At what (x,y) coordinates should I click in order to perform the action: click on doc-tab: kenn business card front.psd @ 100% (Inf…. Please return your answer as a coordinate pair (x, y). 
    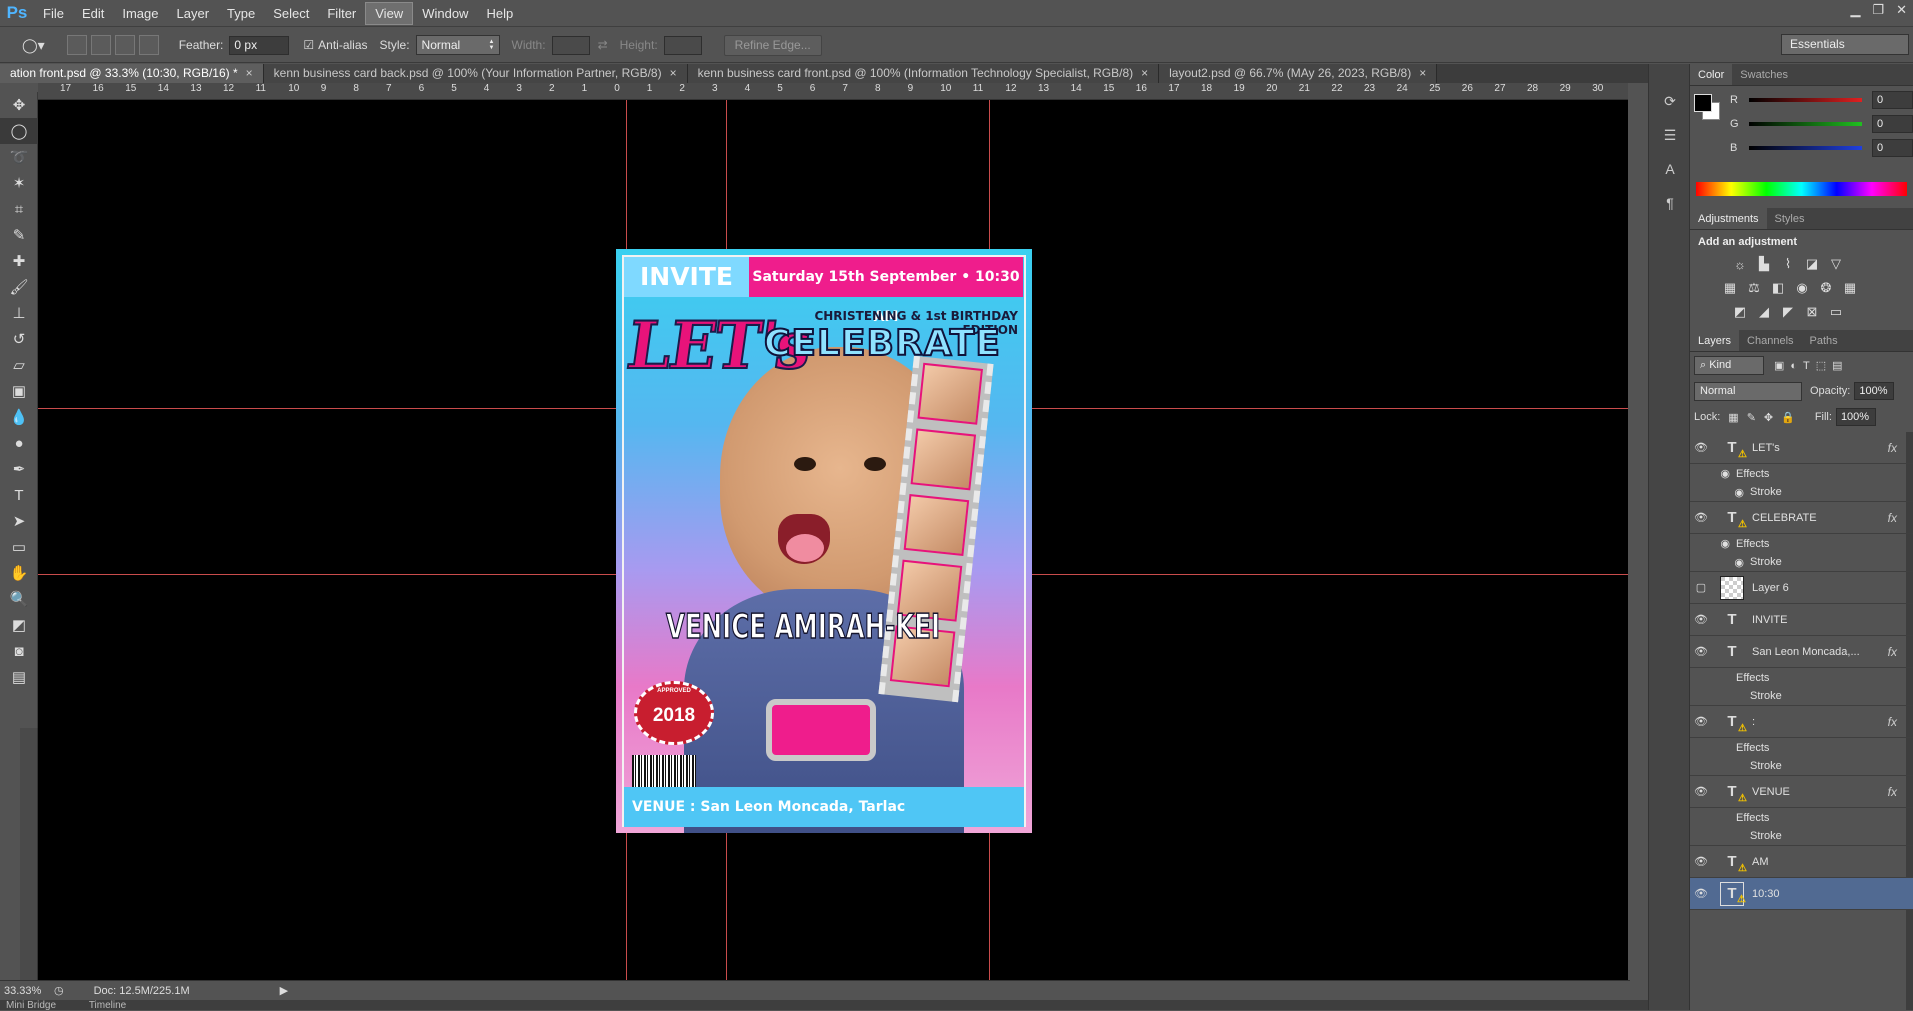
    Looking at the image, I should click on (923, 73).